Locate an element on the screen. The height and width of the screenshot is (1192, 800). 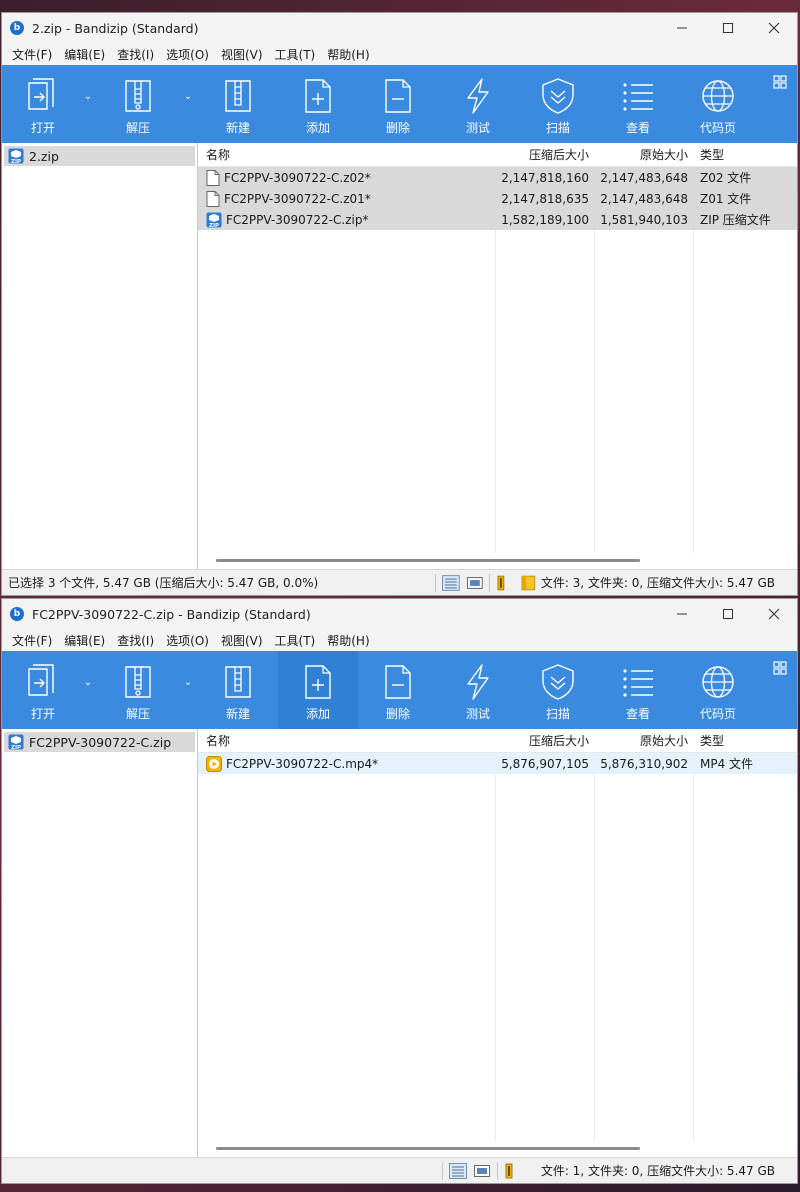
file-packed-size: 1,582,189,100 is located at coordinates (545, 219).